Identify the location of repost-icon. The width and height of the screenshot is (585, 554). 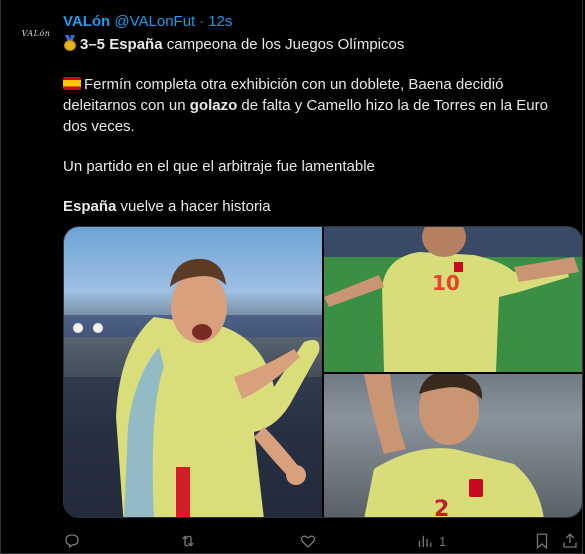
(188, 541).